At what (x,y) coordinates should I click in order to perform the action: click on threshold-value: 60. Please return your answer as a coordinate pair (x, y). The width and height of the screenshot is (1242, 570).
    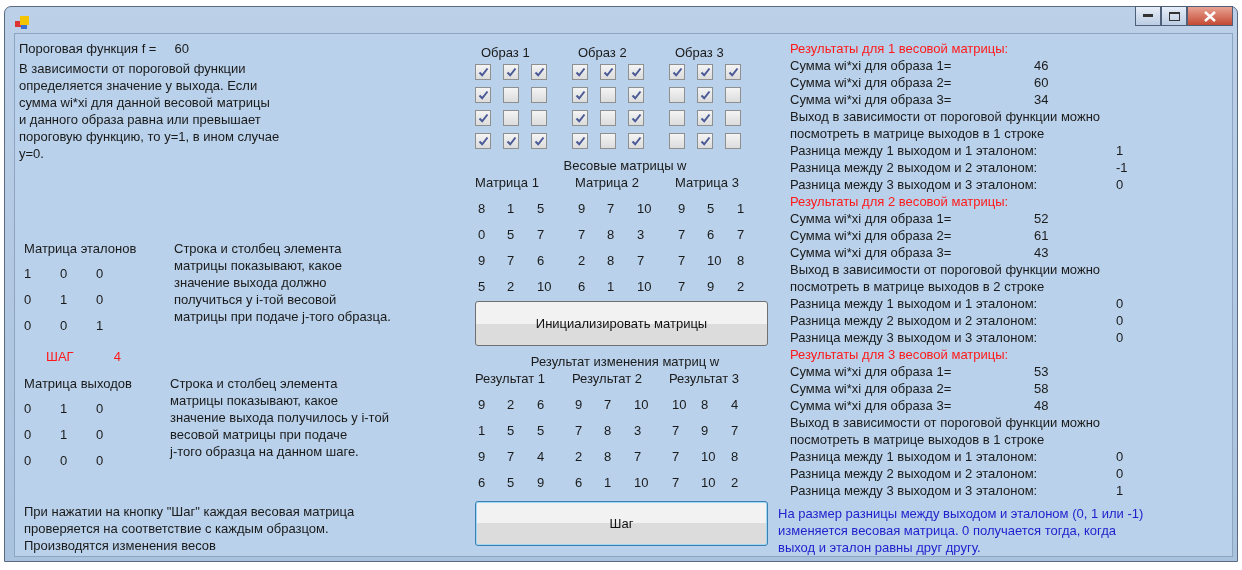
    Looking at the image, I should click on (181, 48).